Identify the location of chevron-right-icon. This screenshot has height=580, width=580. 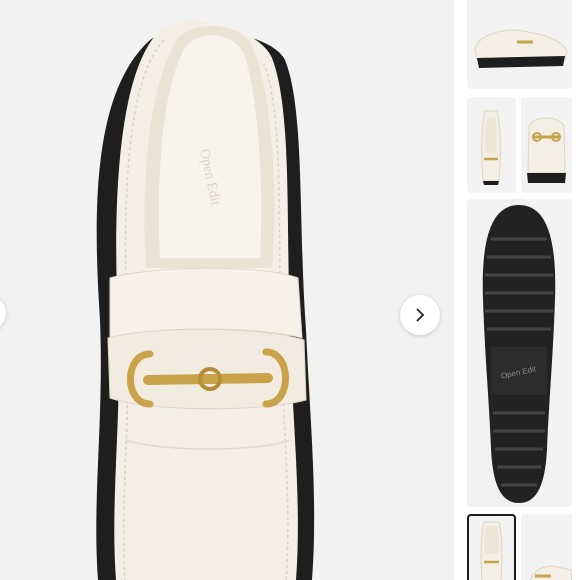
(420, 315).